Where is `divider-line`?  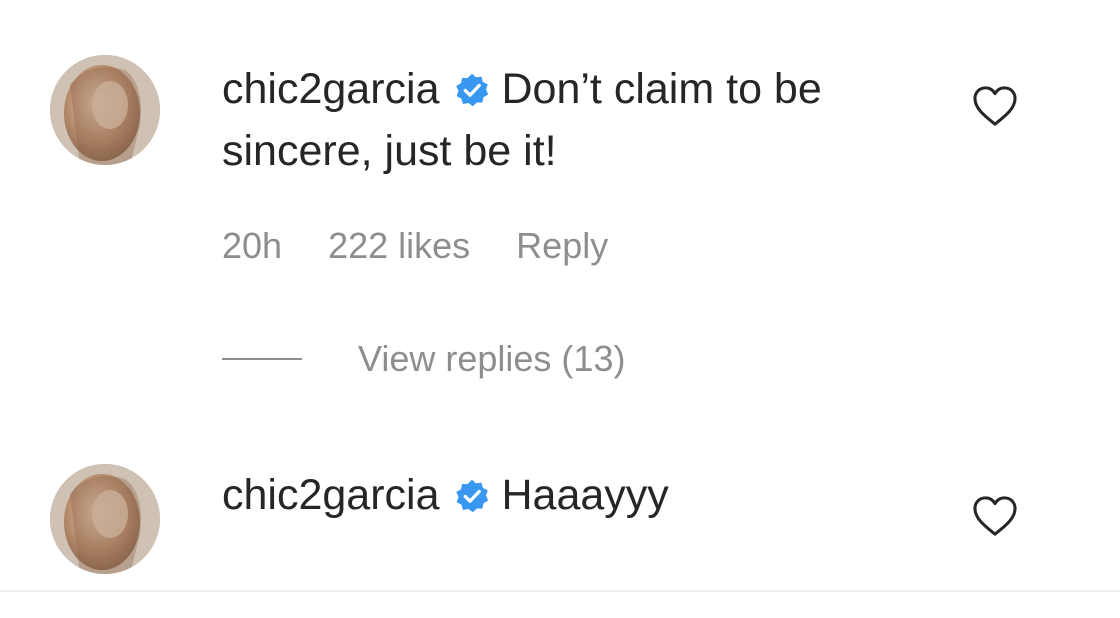 divider-line is located at coordinates (262, 359).